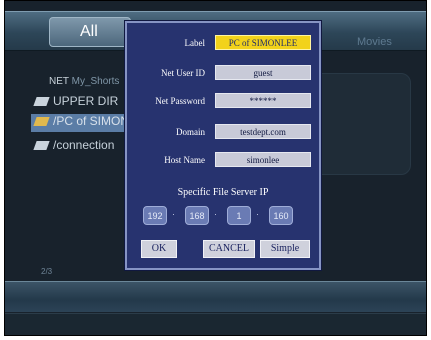  What do you see at coordinates (223, 192) in the screenshot?
I see `ip-section-title: Specific File Server IP` at bounding box center [223, 192].